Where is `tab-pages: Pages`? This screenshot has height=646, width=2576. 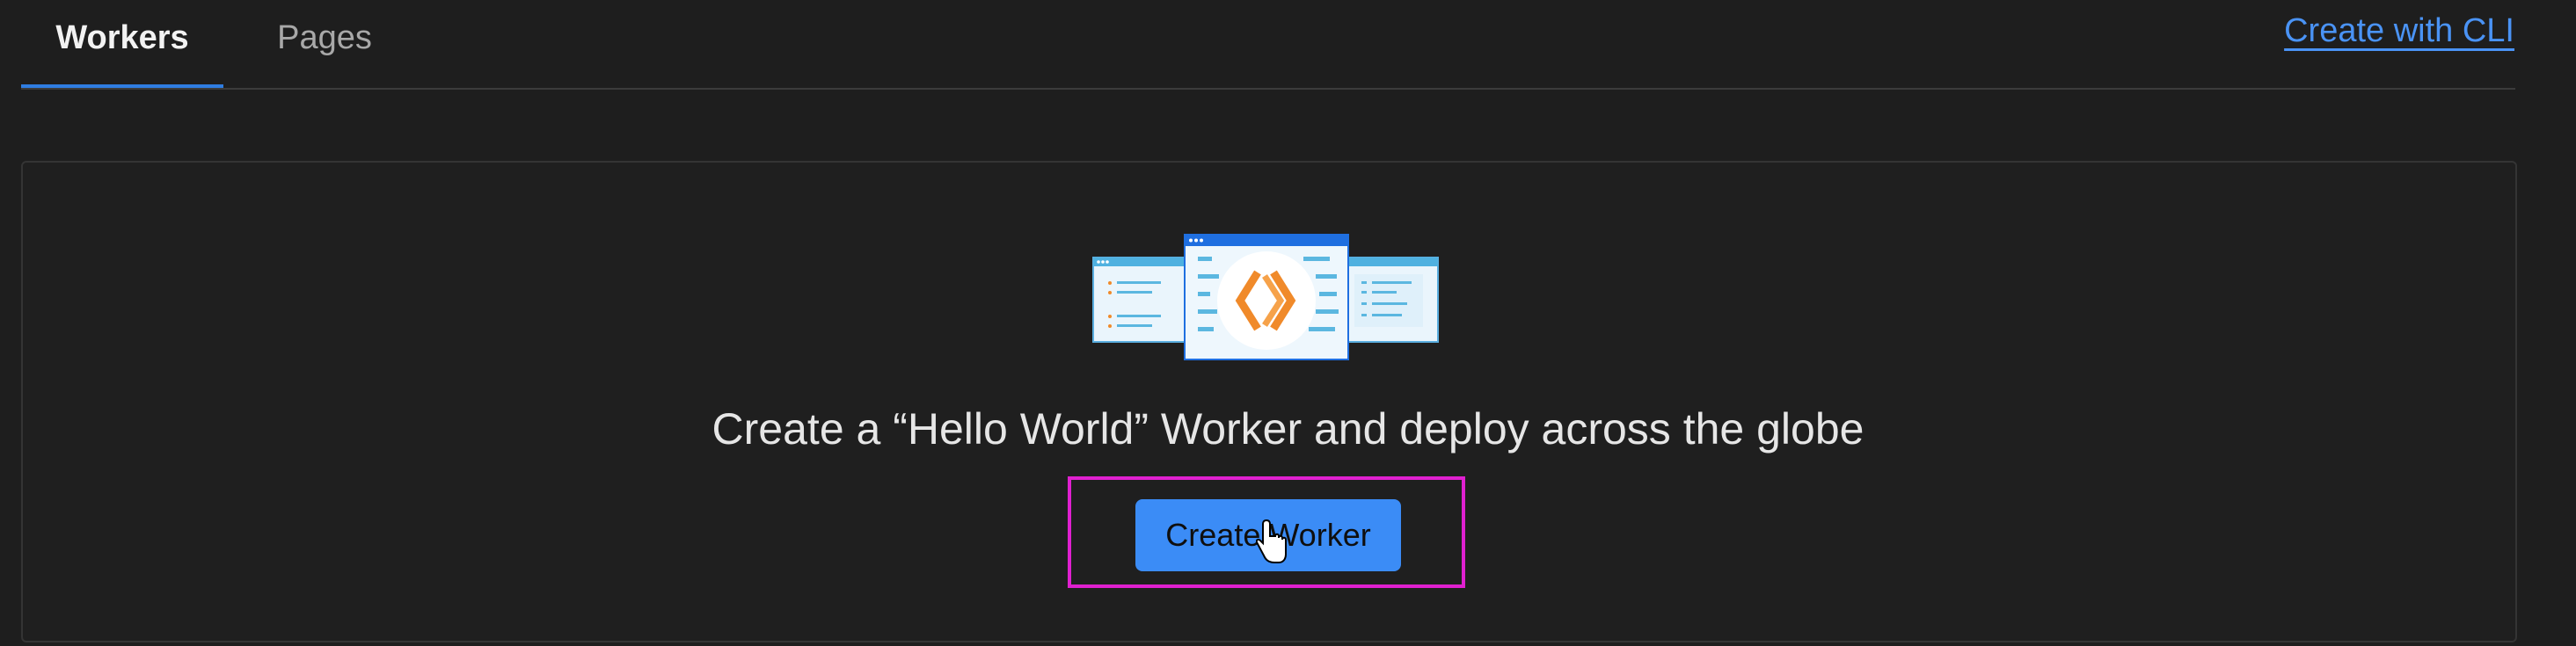 tab-pages: Pages is located at coordinates (324, 44).